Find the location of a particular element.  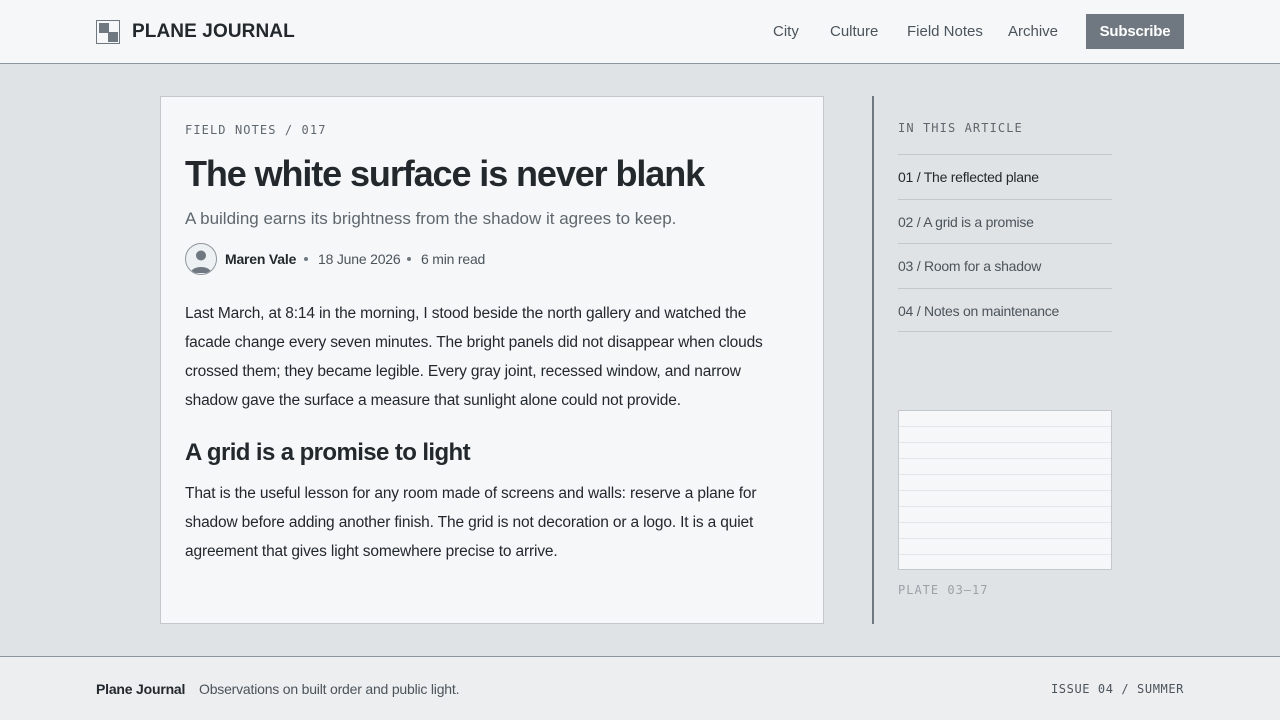

publish-date: 18 June 2026 is located at coordinates (359, 259).